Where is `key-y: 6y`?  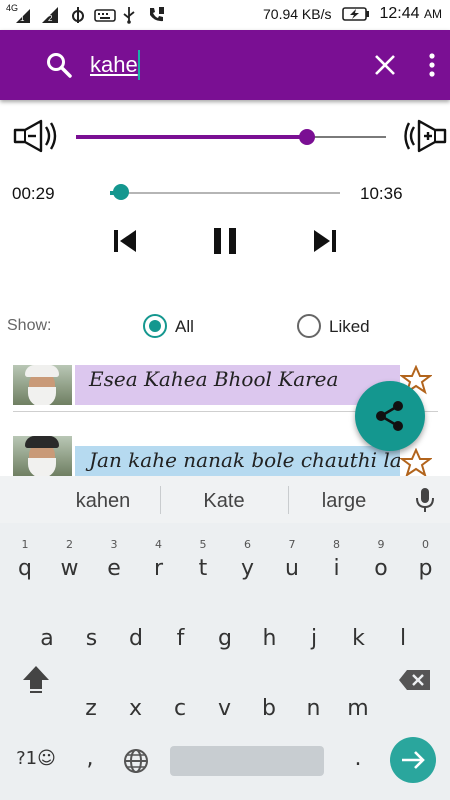
key-y: 6y is located at coordinates (248, 561).